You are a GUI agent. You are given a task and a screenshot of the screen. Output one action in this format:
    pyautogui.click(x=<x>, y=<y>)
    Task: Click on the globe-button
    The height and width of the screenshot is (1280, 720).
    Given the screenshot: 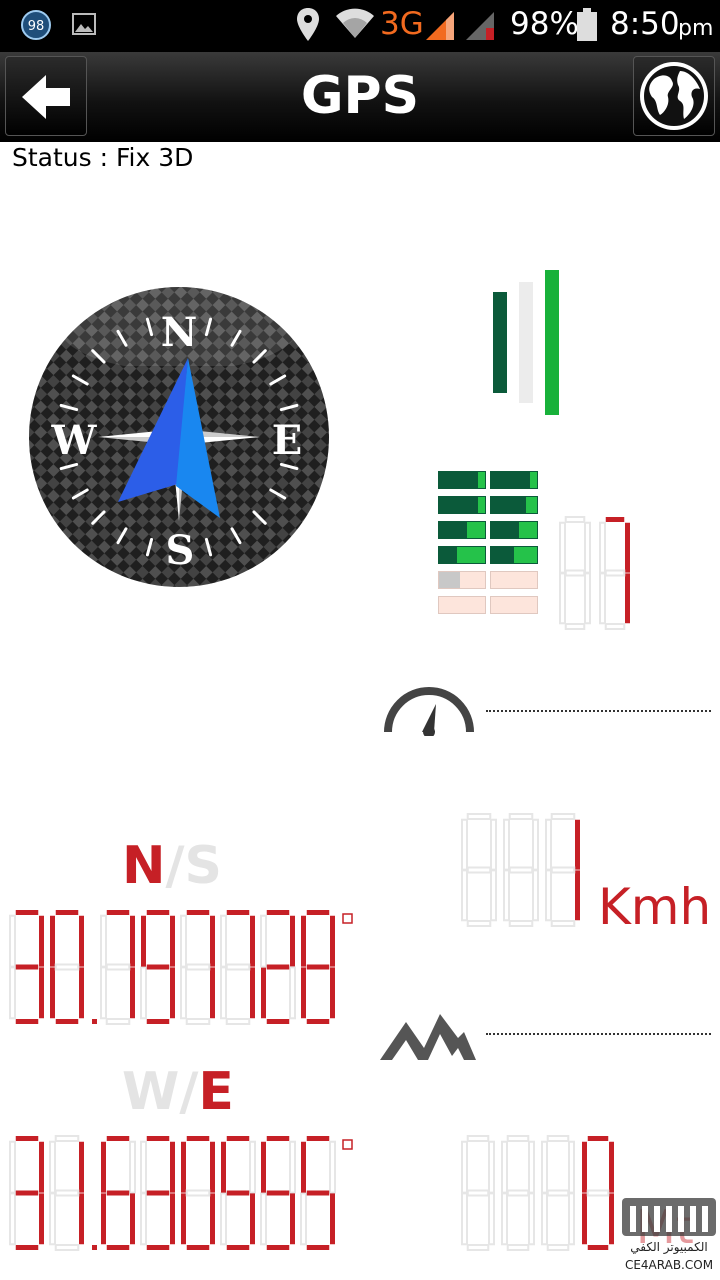 What is the action you would take?
    pyautogui.click(x=674, y=96)
    